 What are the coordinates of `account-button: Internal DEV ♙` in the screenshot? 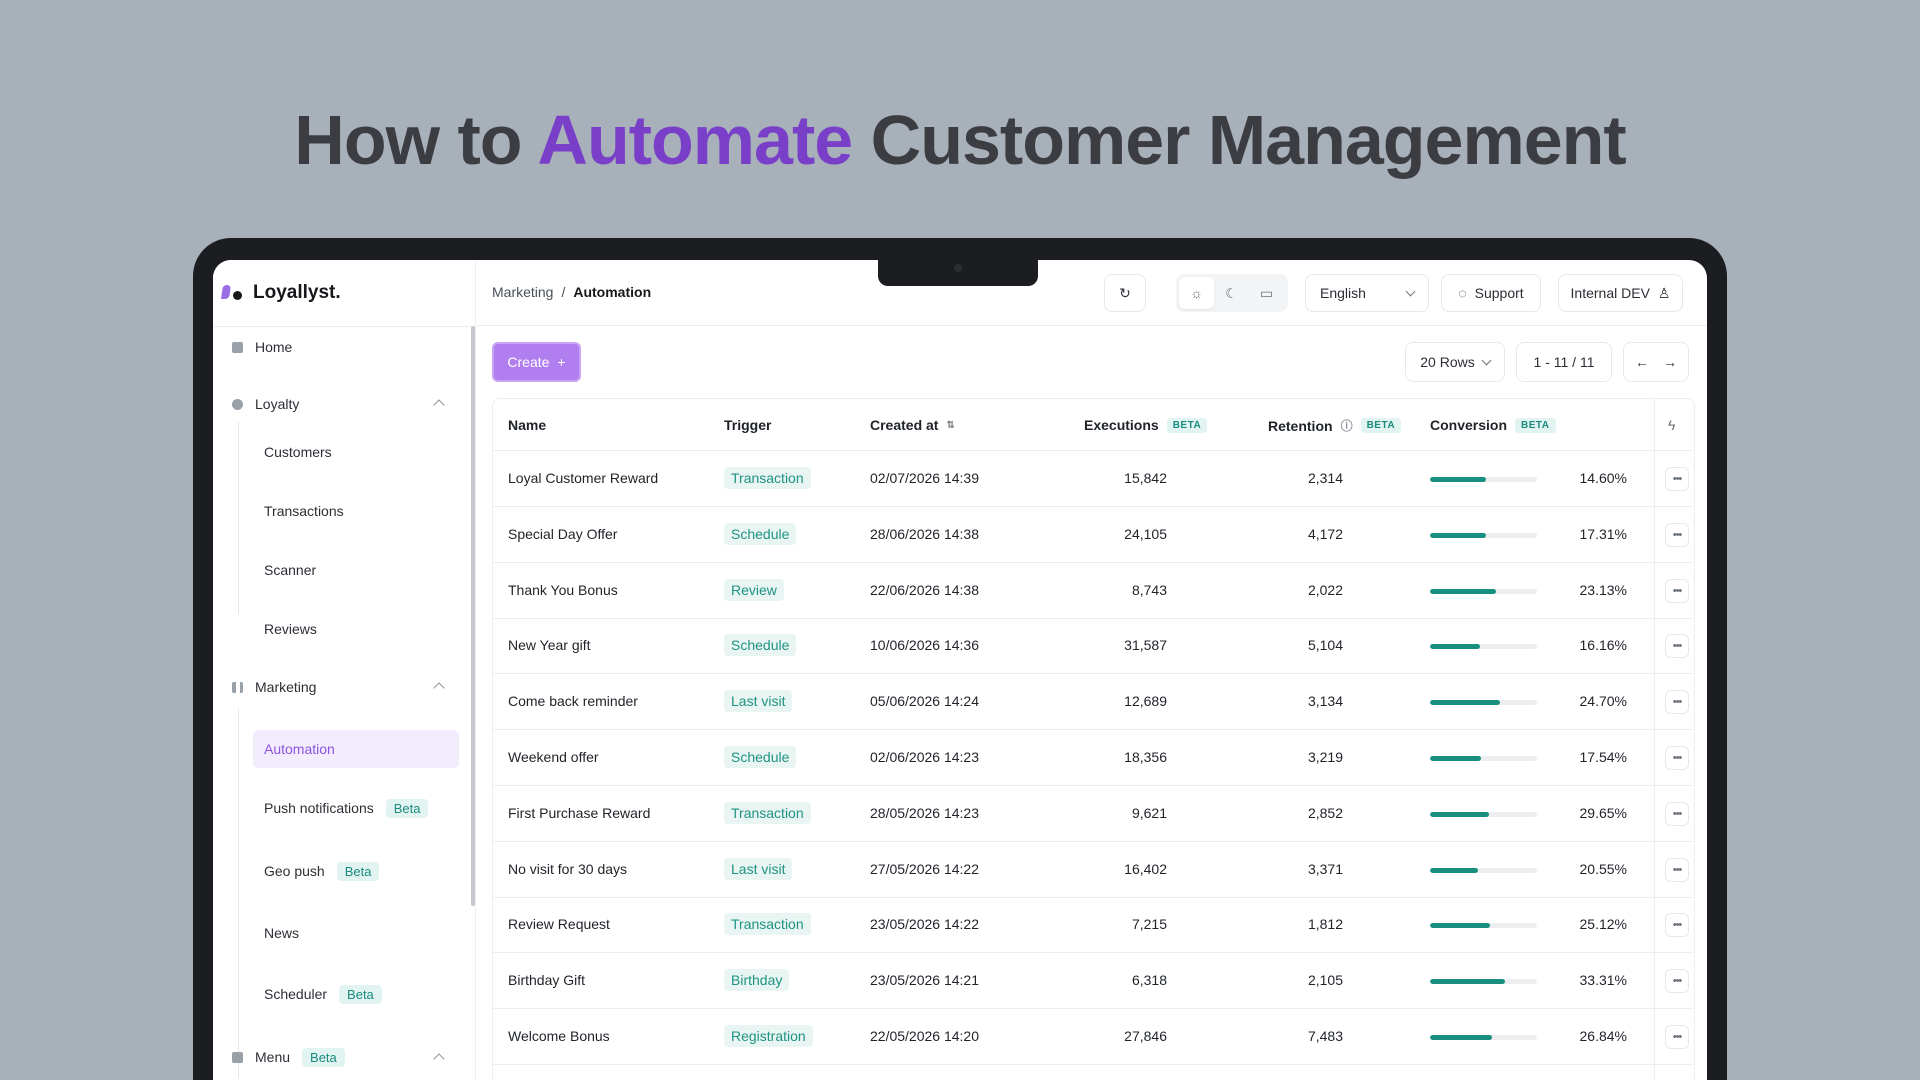 It's located at (1620, 293).